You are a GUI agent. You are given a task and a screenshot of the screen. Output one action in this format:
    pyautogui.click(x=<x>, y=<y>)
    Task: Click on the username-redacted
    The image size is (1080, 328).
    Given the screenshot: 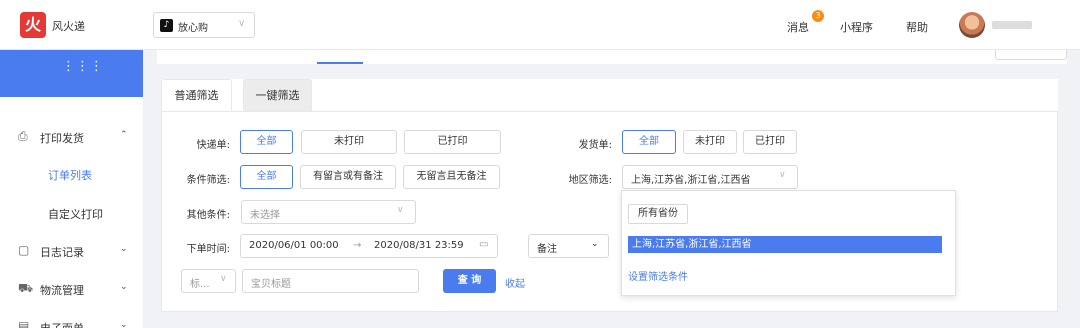 What is the action you would take?
    pyautogui.click(x=1012, y=25)
    